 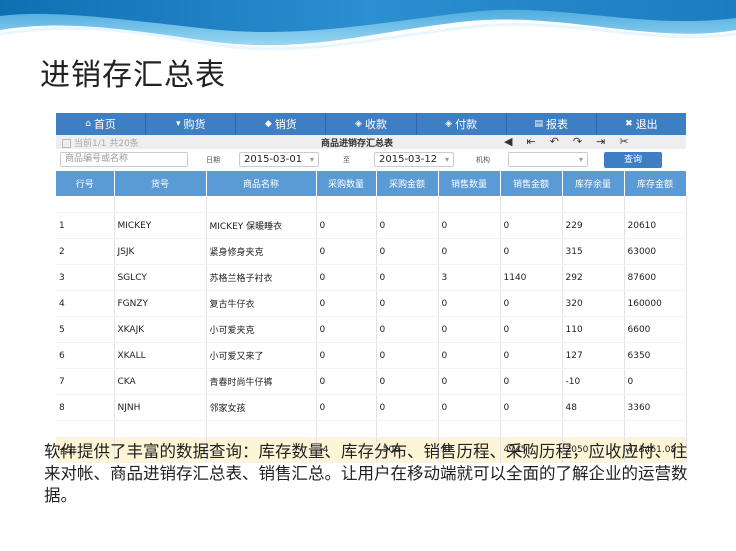 I want to click on nav-exit: ✖ 退出, so click(x=641, y=124).